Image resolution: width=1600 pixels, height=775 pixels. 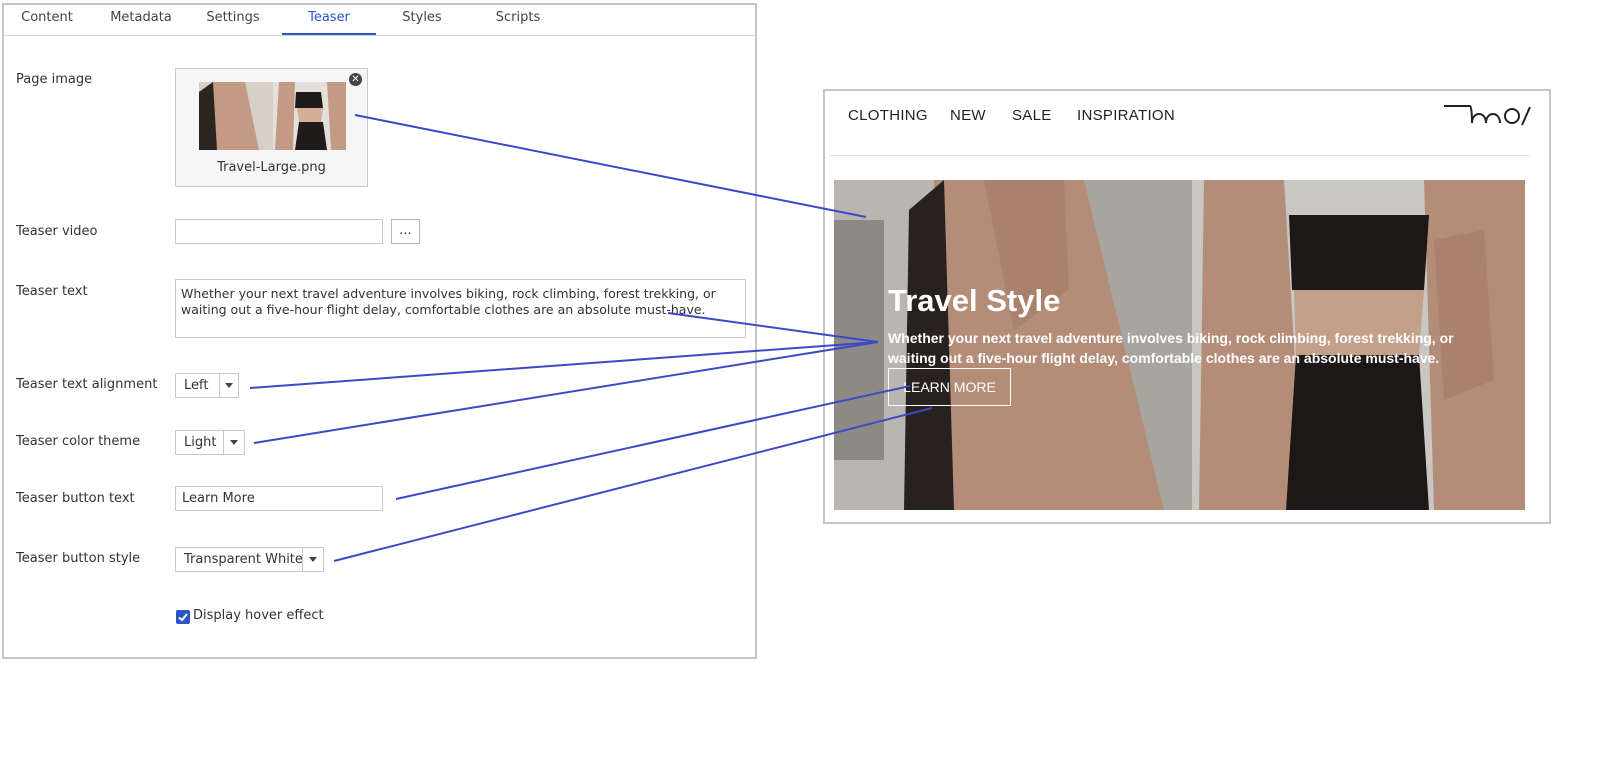 I want to click on page-image-filename: Travel-Large.png, so click(x=271, y=167).